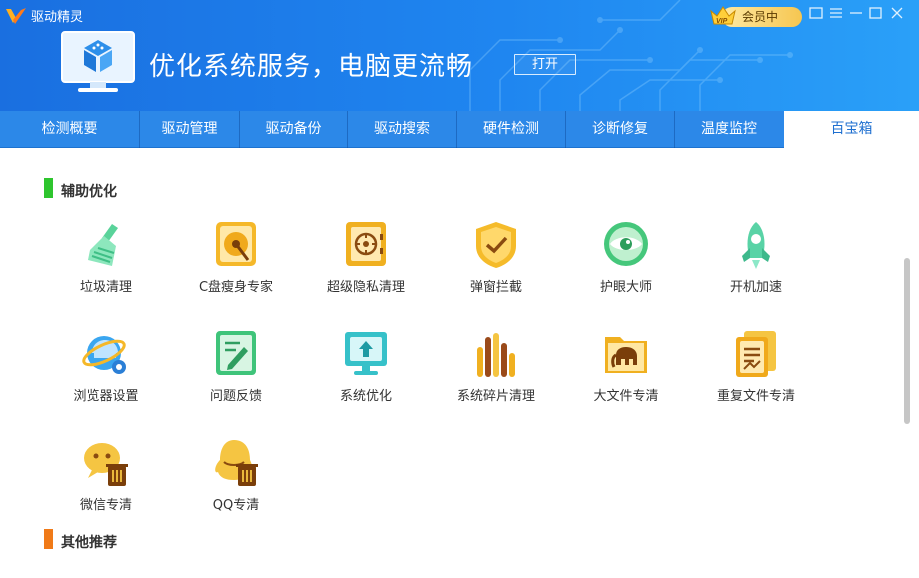  What do you see at coordinates (755, 396) in the screenshot?
I see `tool-label: 重复文件专清` at bounding box center [755, 396].